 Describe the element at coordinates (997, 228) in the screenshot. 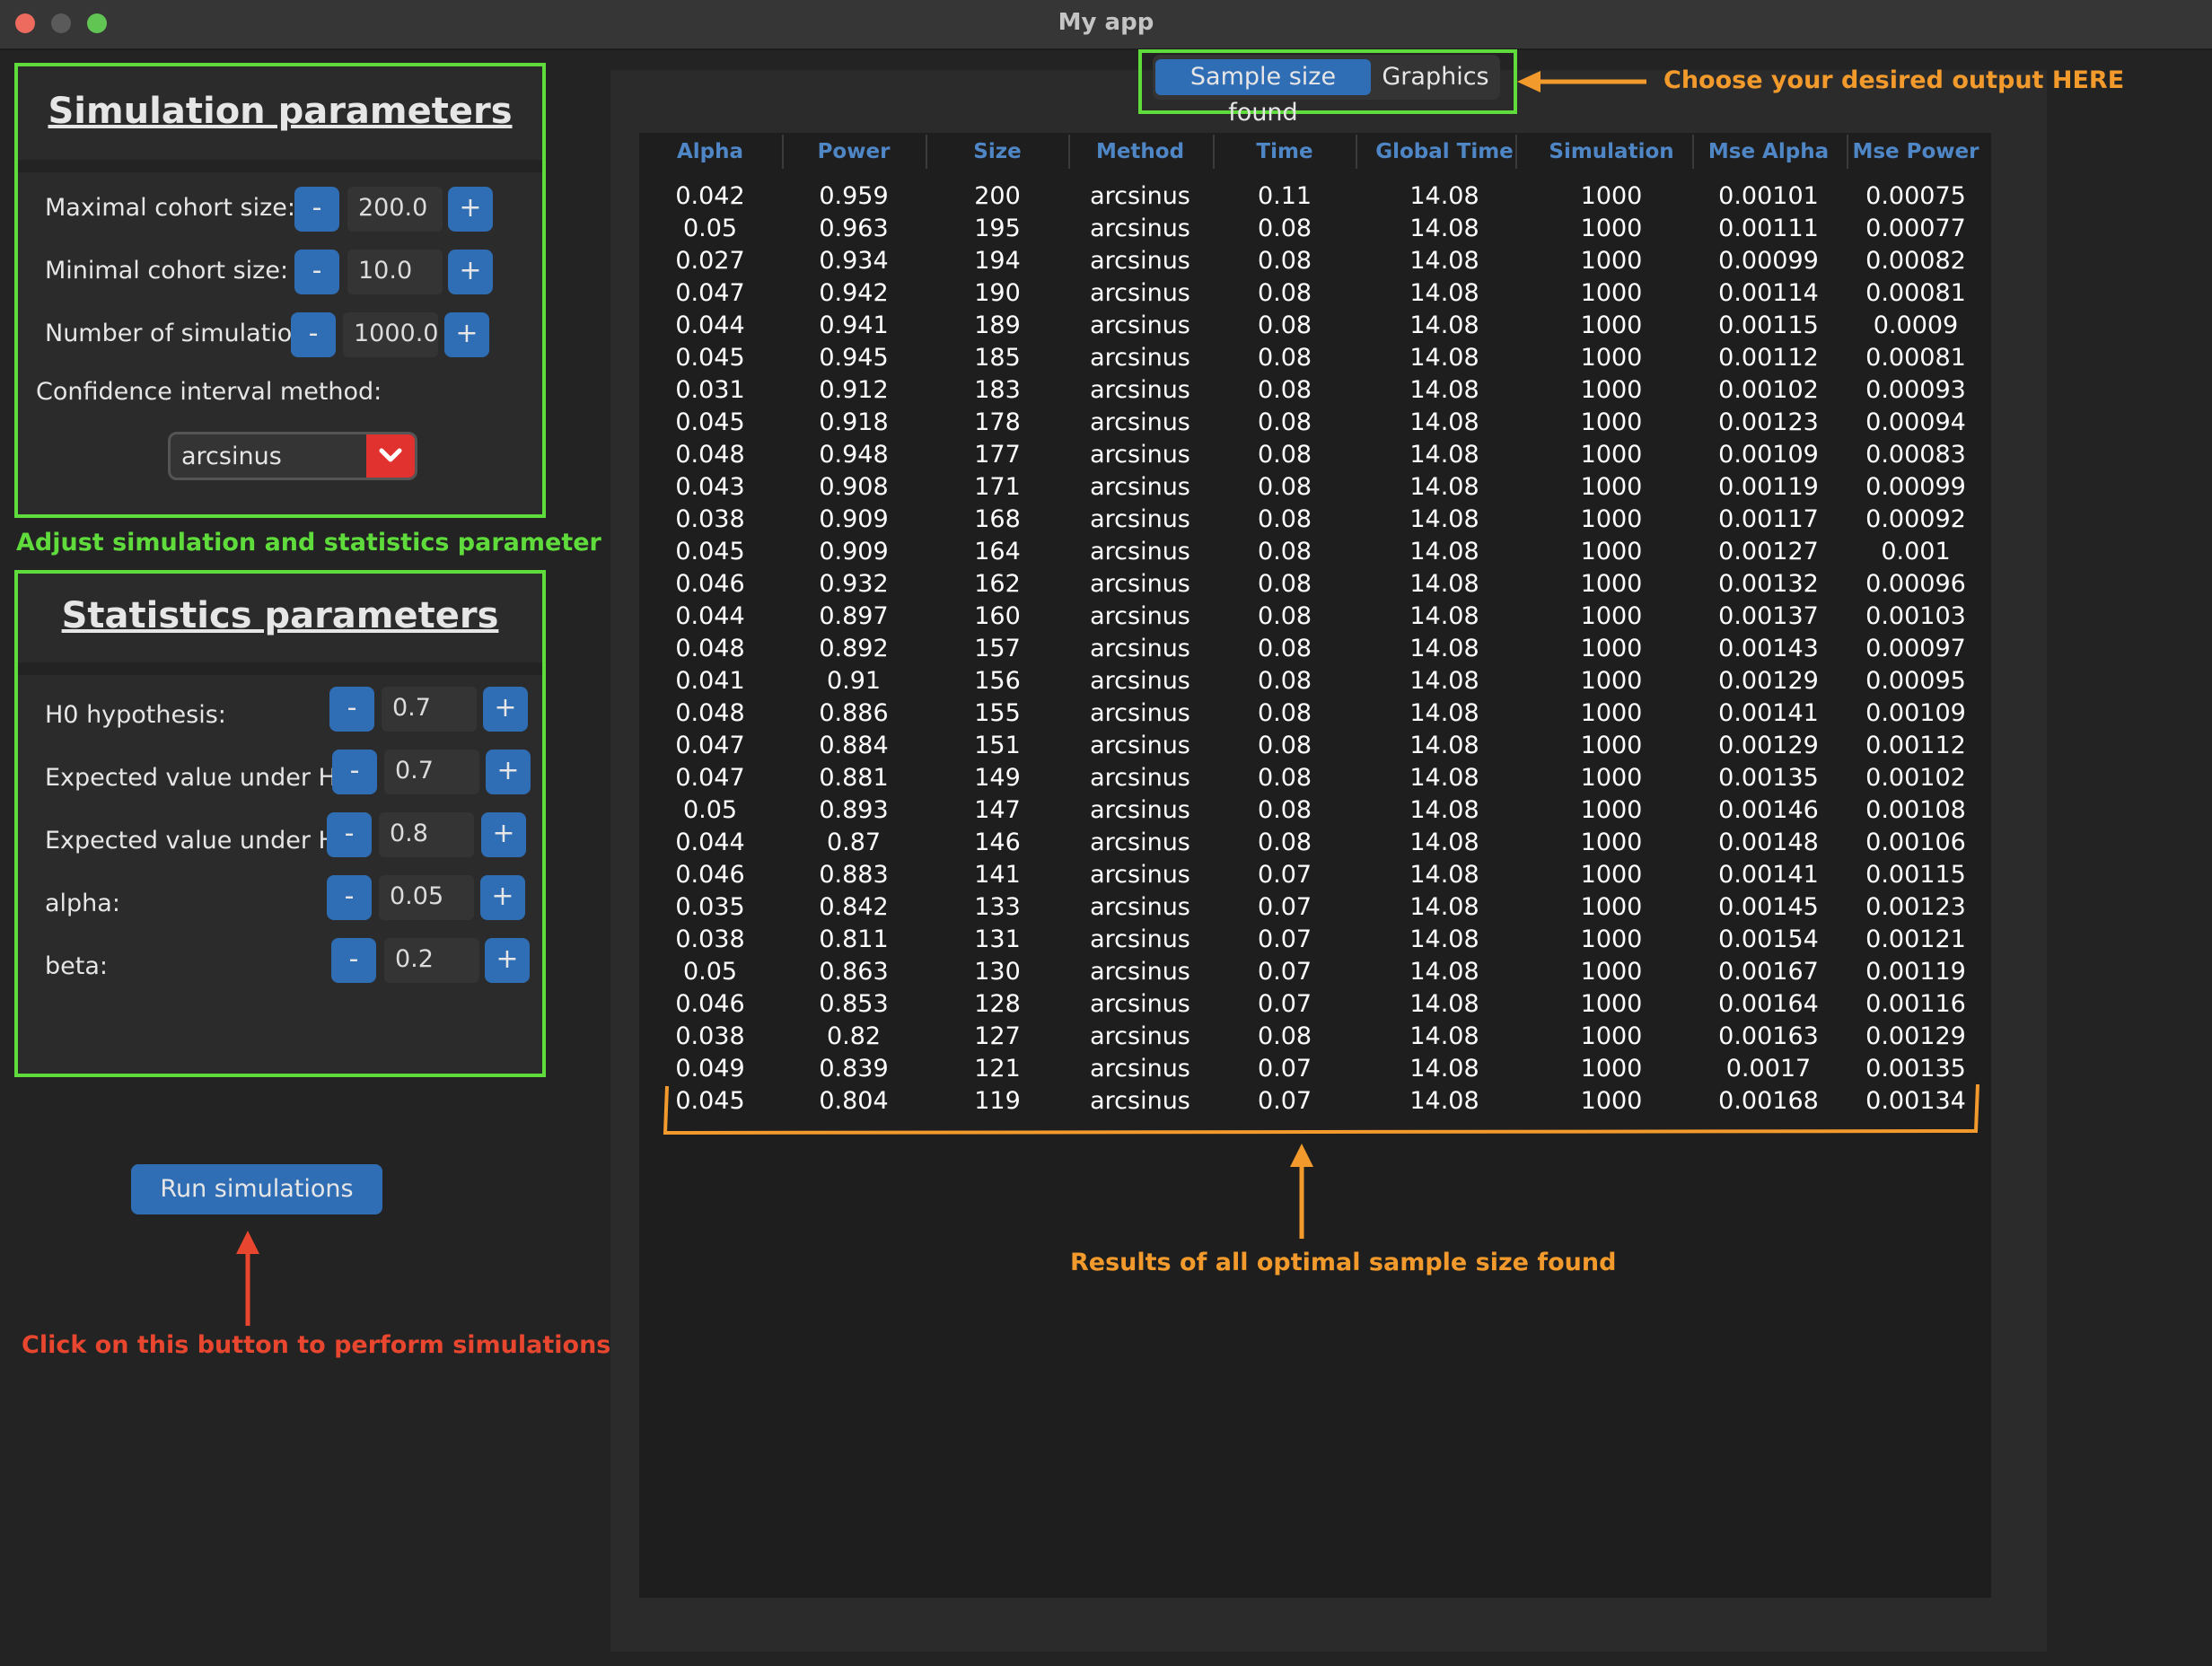

I see `table-cell: 195` at that location.